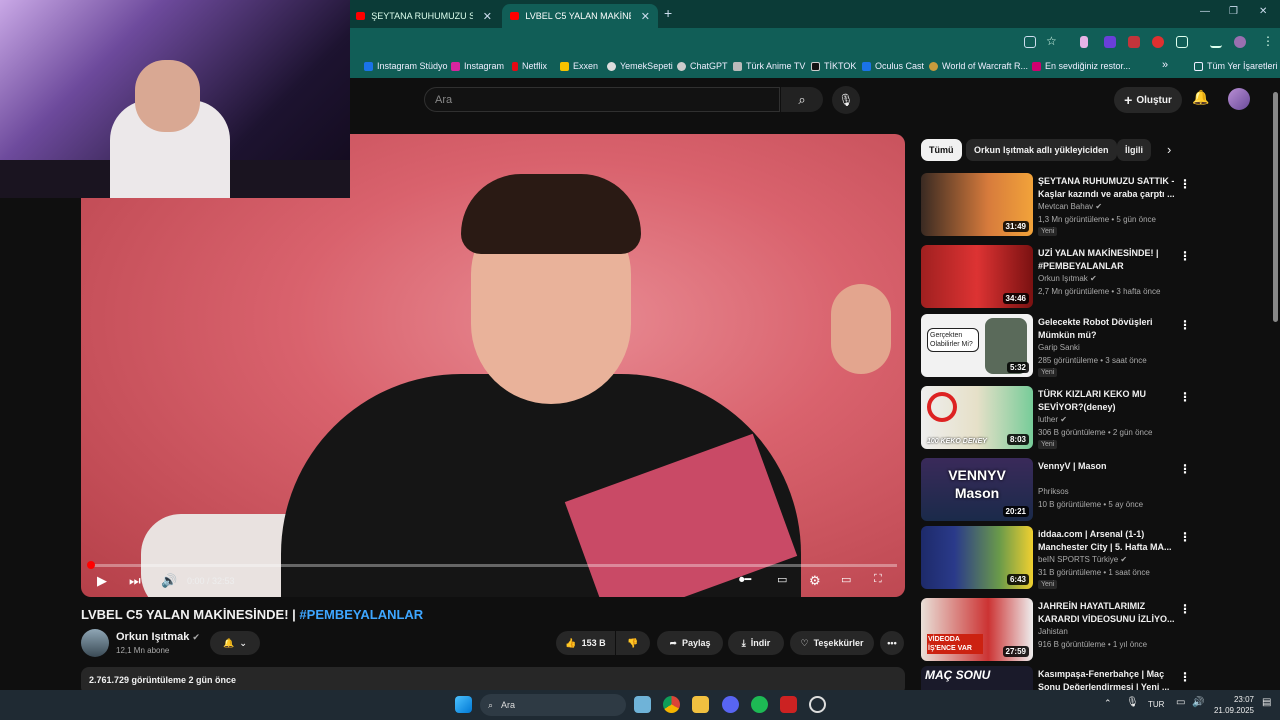 Image resolution: width=1280 pixels, height=720 pixels. Describe the element at coordinates (1059, 347) in the screenshot. I see `recommendation-channel: Garip Sanki` at that location.